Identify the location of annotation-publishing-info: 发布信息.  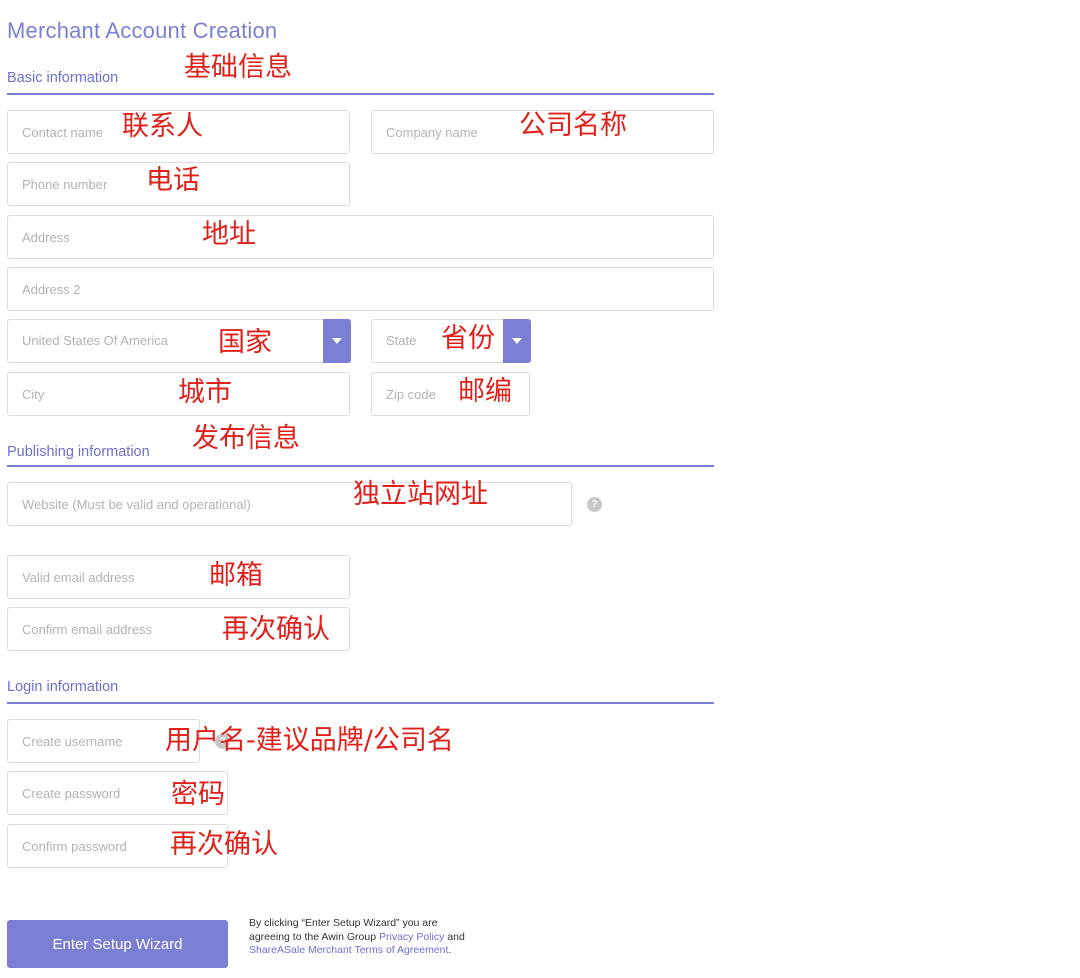
(246, 438).